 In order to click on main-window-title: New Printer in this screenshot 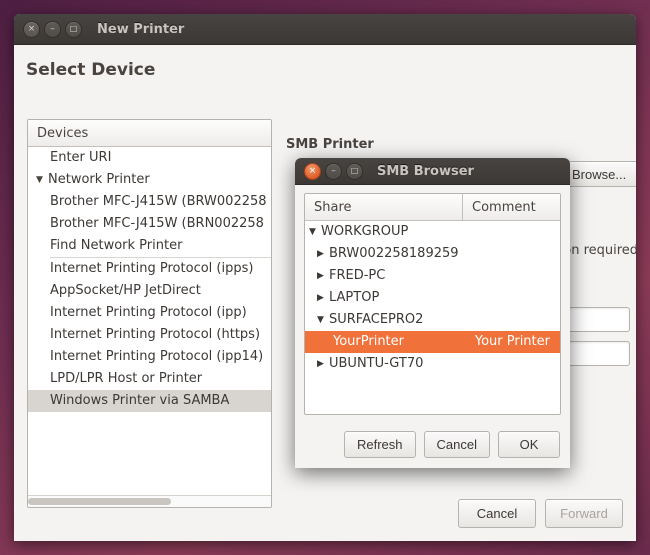, I will do `click(141, 29)`.